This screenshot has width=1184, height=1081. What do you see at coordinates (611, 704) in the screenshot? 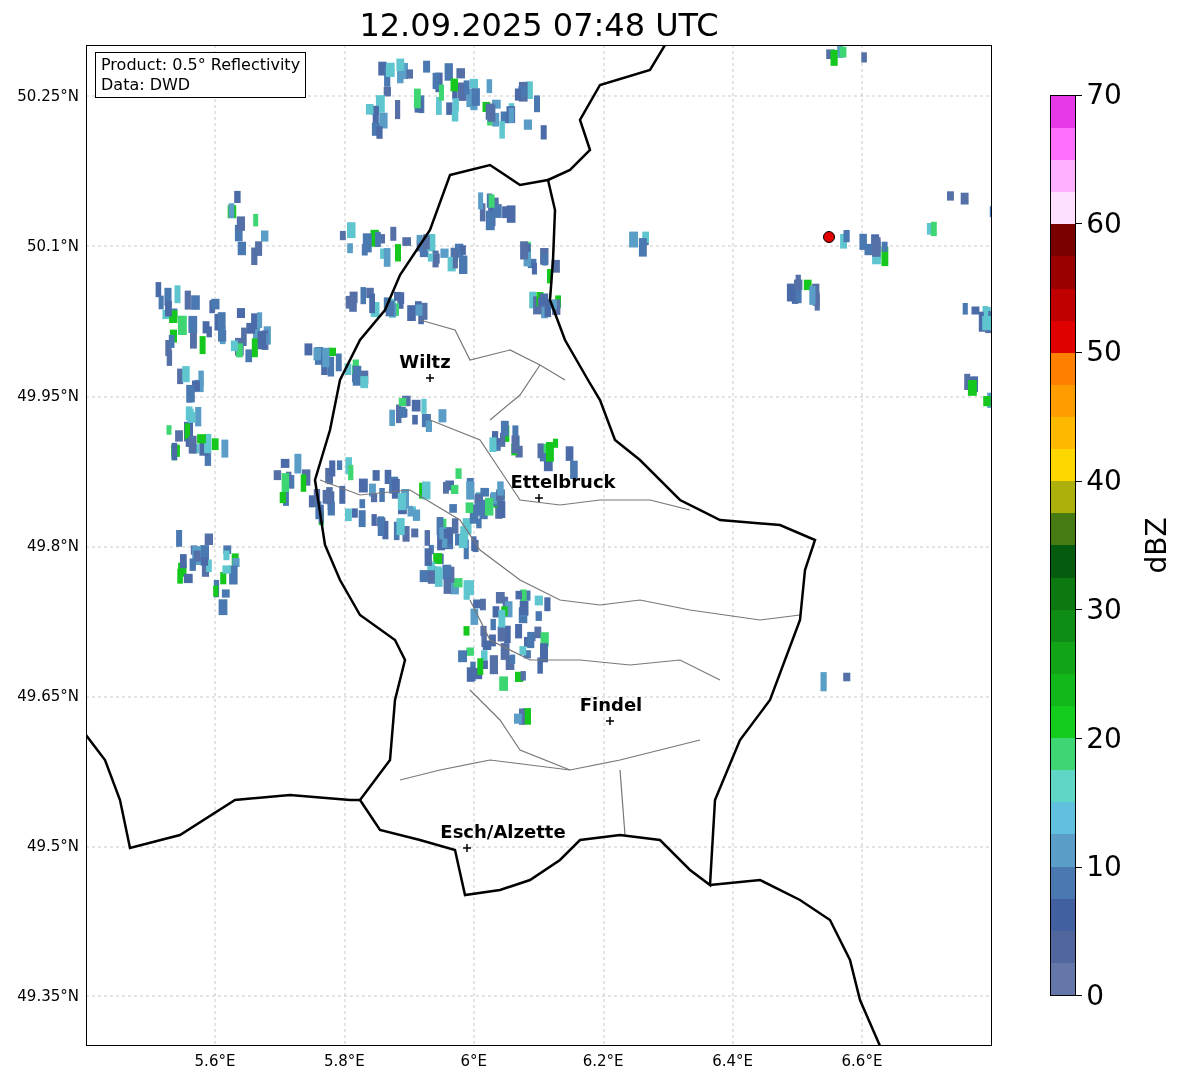
I see `city-label: Findel` at bounding box center [611, 704].